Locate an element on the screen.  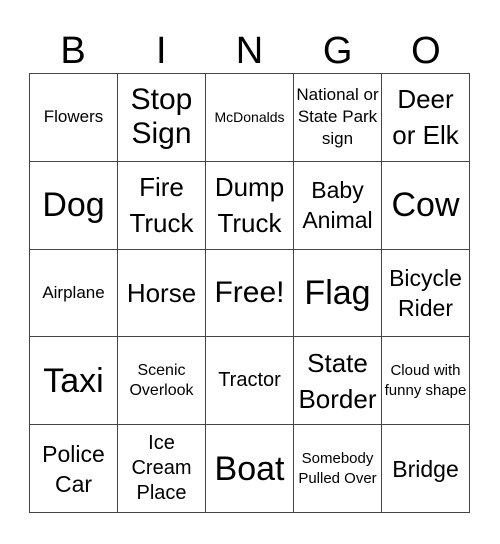
cell-label: Somebody Pulled Over is located at coordinates (337, 468).